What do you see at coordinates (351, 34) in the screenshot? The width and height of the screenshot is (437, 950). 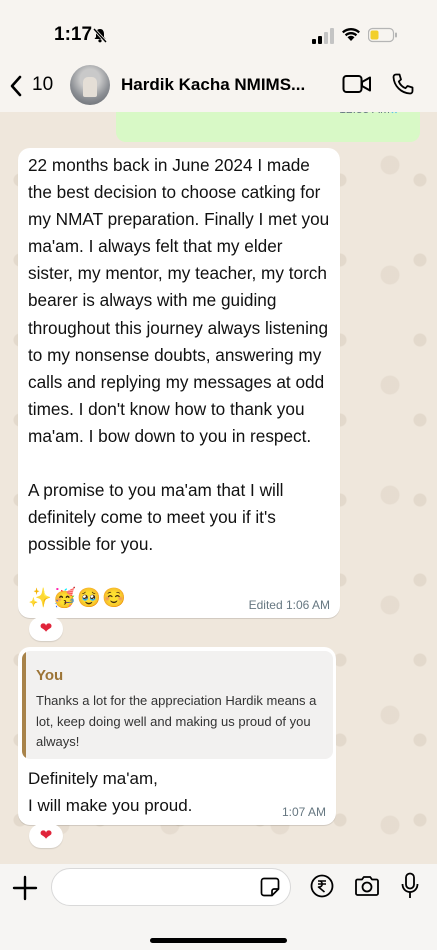 I see `wifi-icon` at bounding box center [351, 34].